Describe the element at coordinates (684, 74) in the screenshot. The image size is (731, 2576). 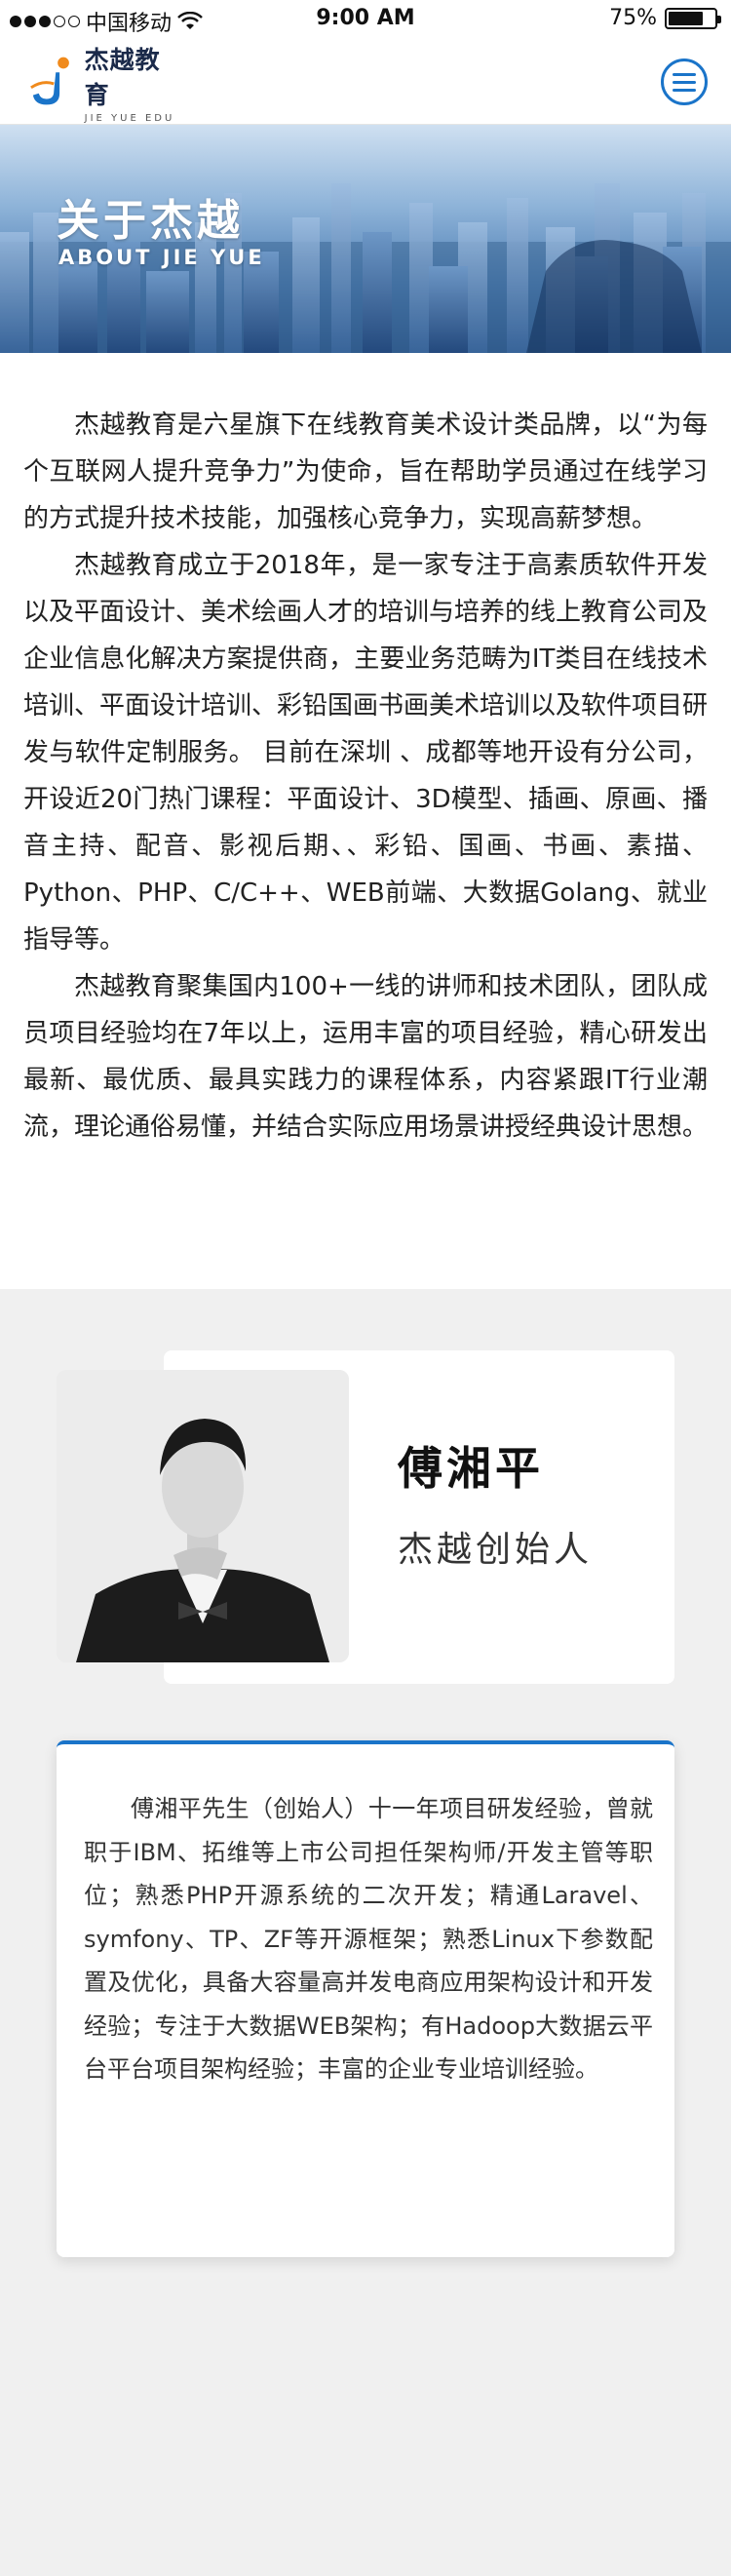
I see `menu-icon` at that location.